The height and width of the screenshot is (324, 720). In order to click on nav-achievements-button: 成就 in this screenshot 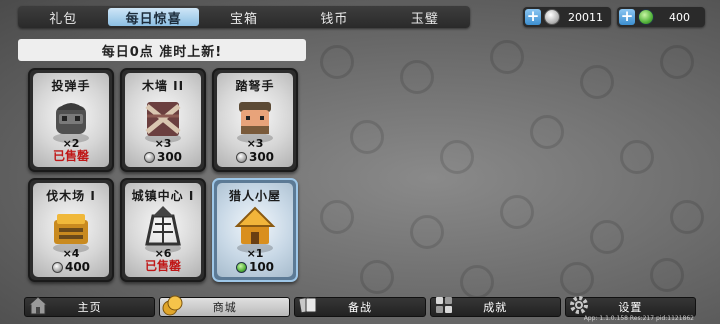, I will do `click(495, 307)`.